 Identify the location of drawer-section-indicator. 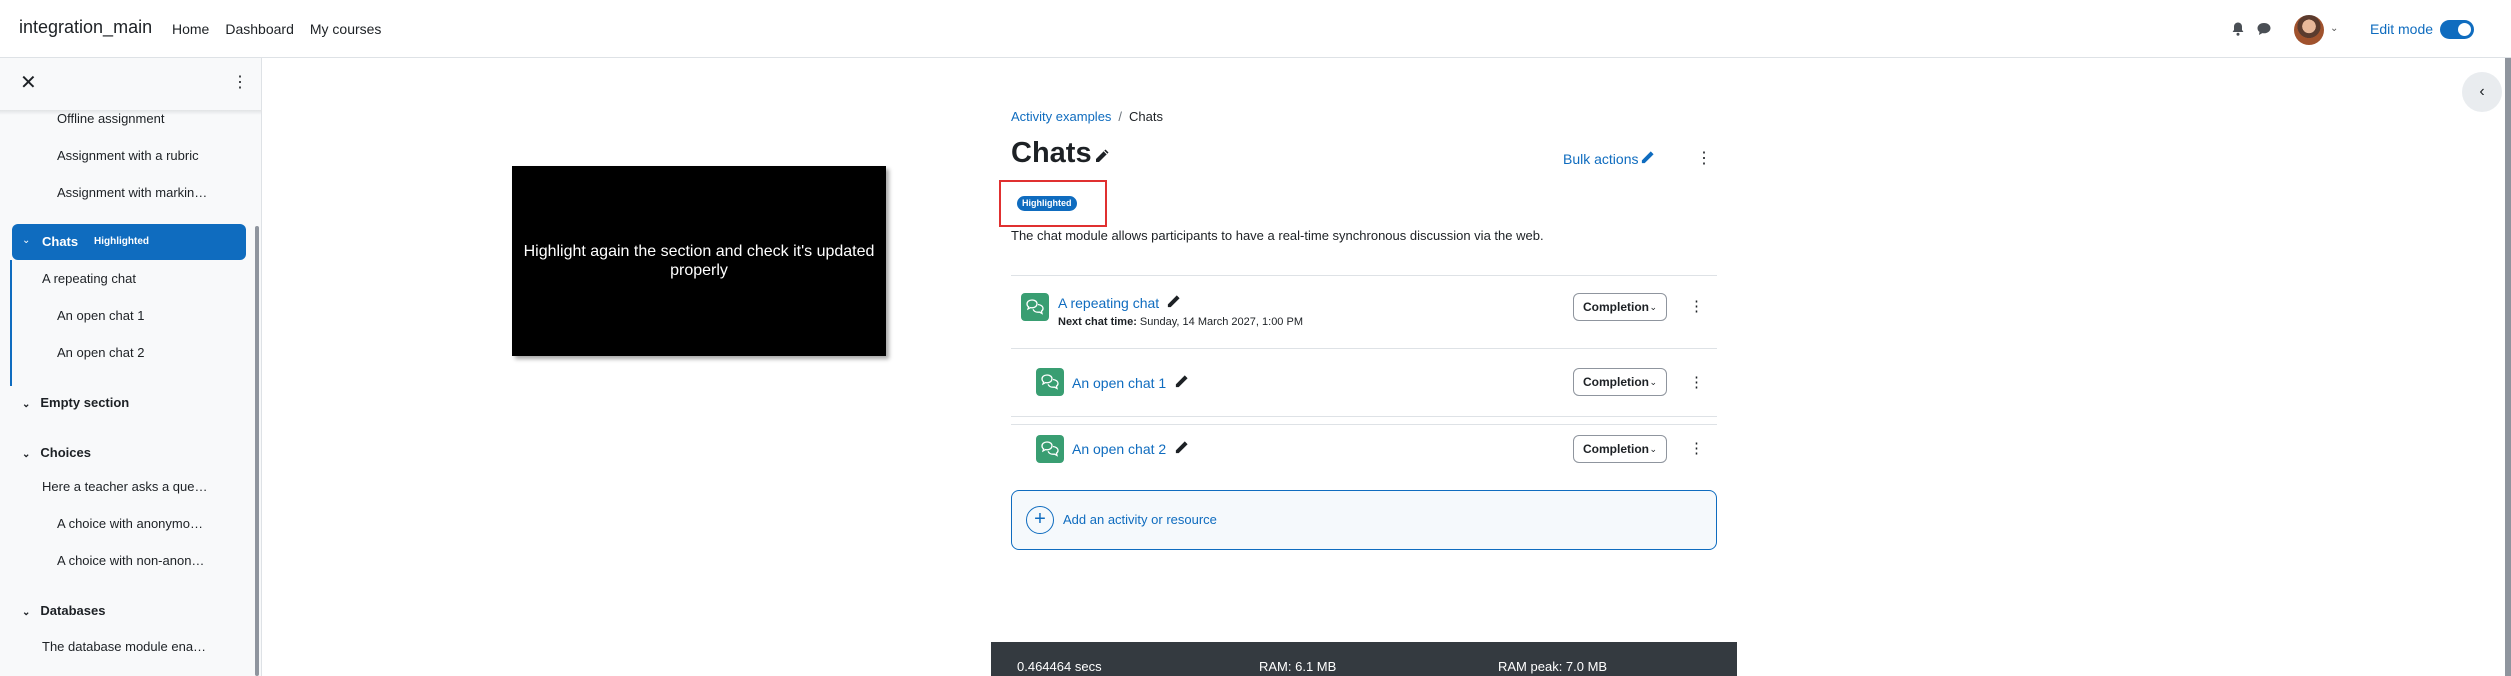
(11, 323).